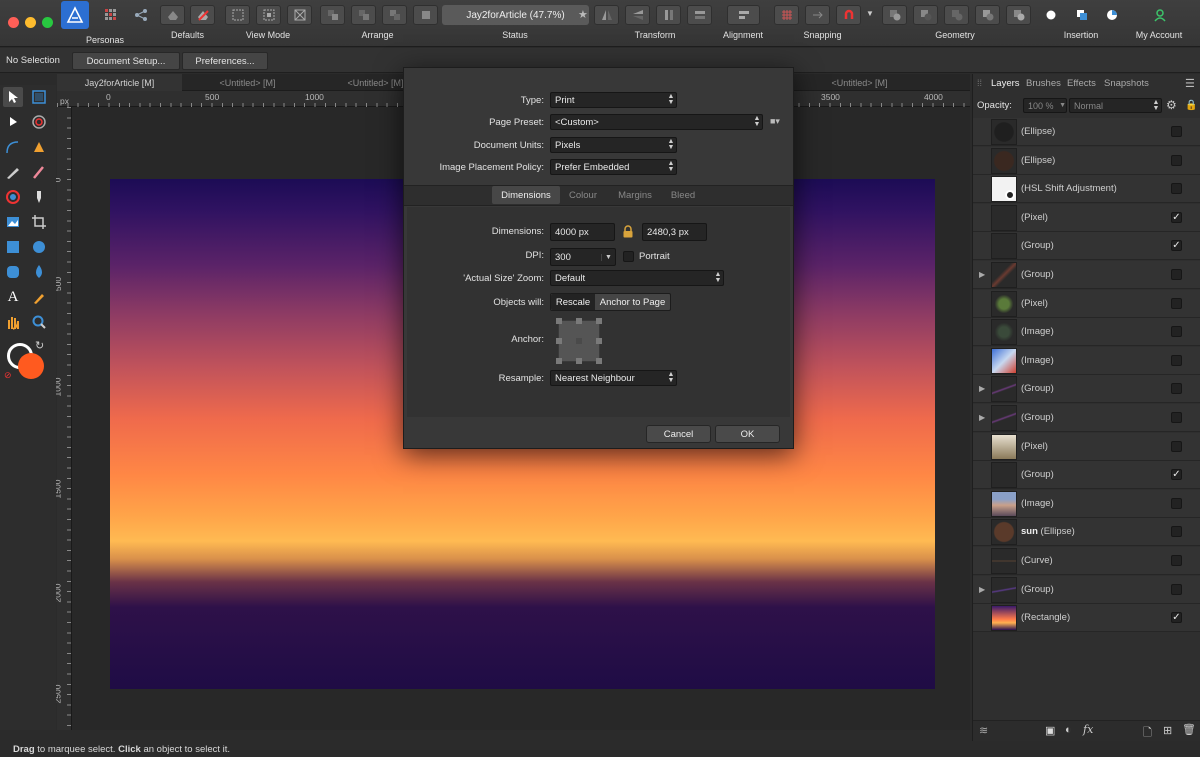  I want to click on mask-layer-icon: ▣, so click(1050, 730).